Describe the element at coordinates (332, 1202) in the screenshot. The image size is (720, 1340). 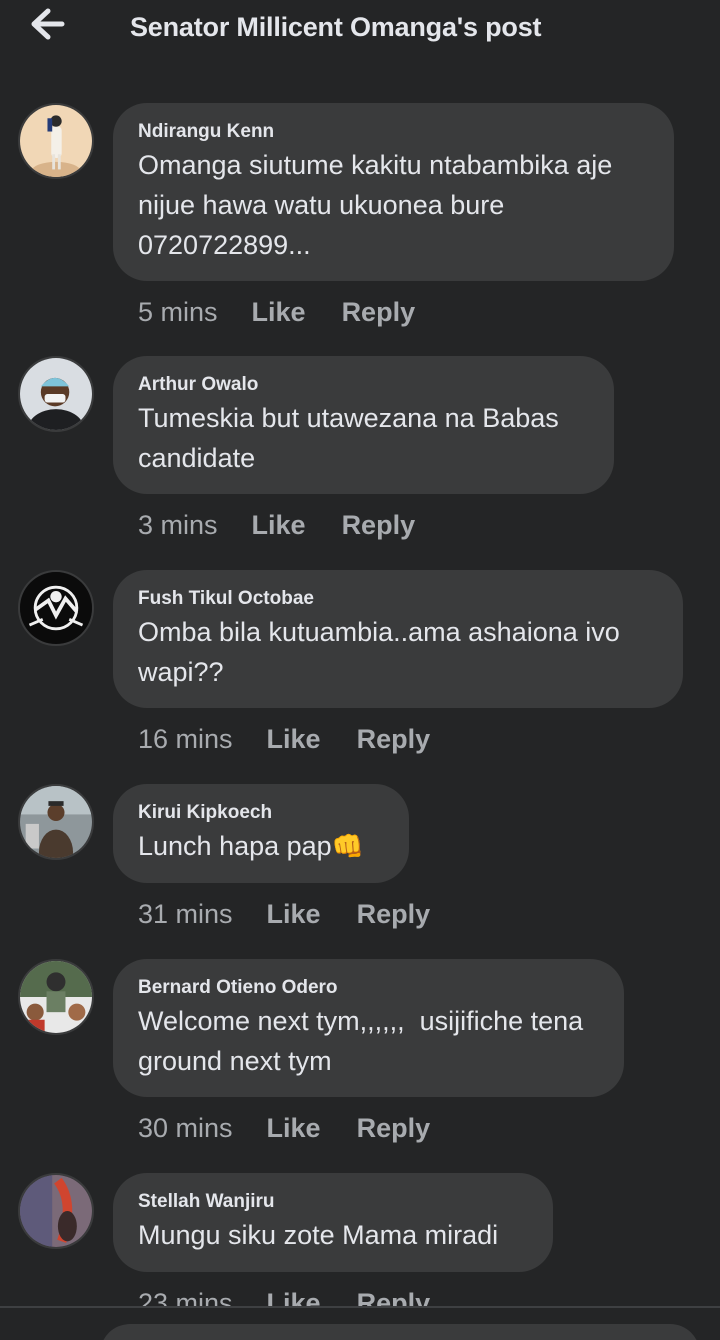
I see `comment-author: Stellah Wanjiru` at that location.